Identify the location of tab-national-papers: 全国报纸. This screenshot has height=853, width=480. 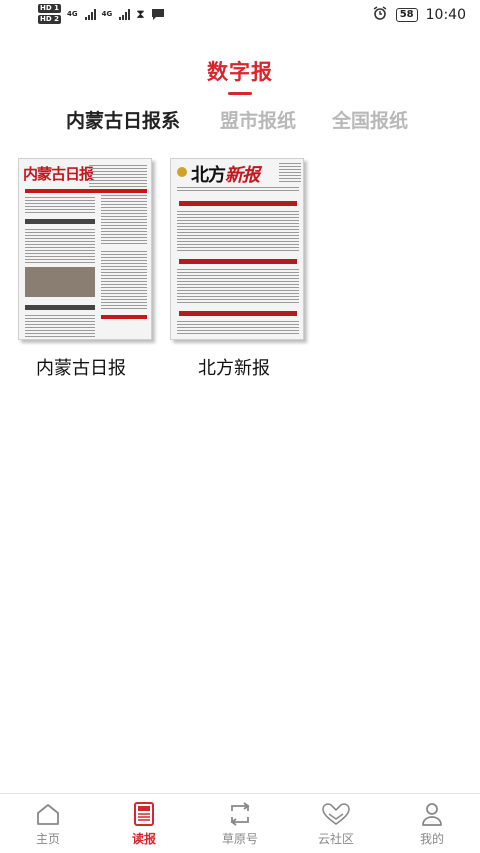
(370, 119).